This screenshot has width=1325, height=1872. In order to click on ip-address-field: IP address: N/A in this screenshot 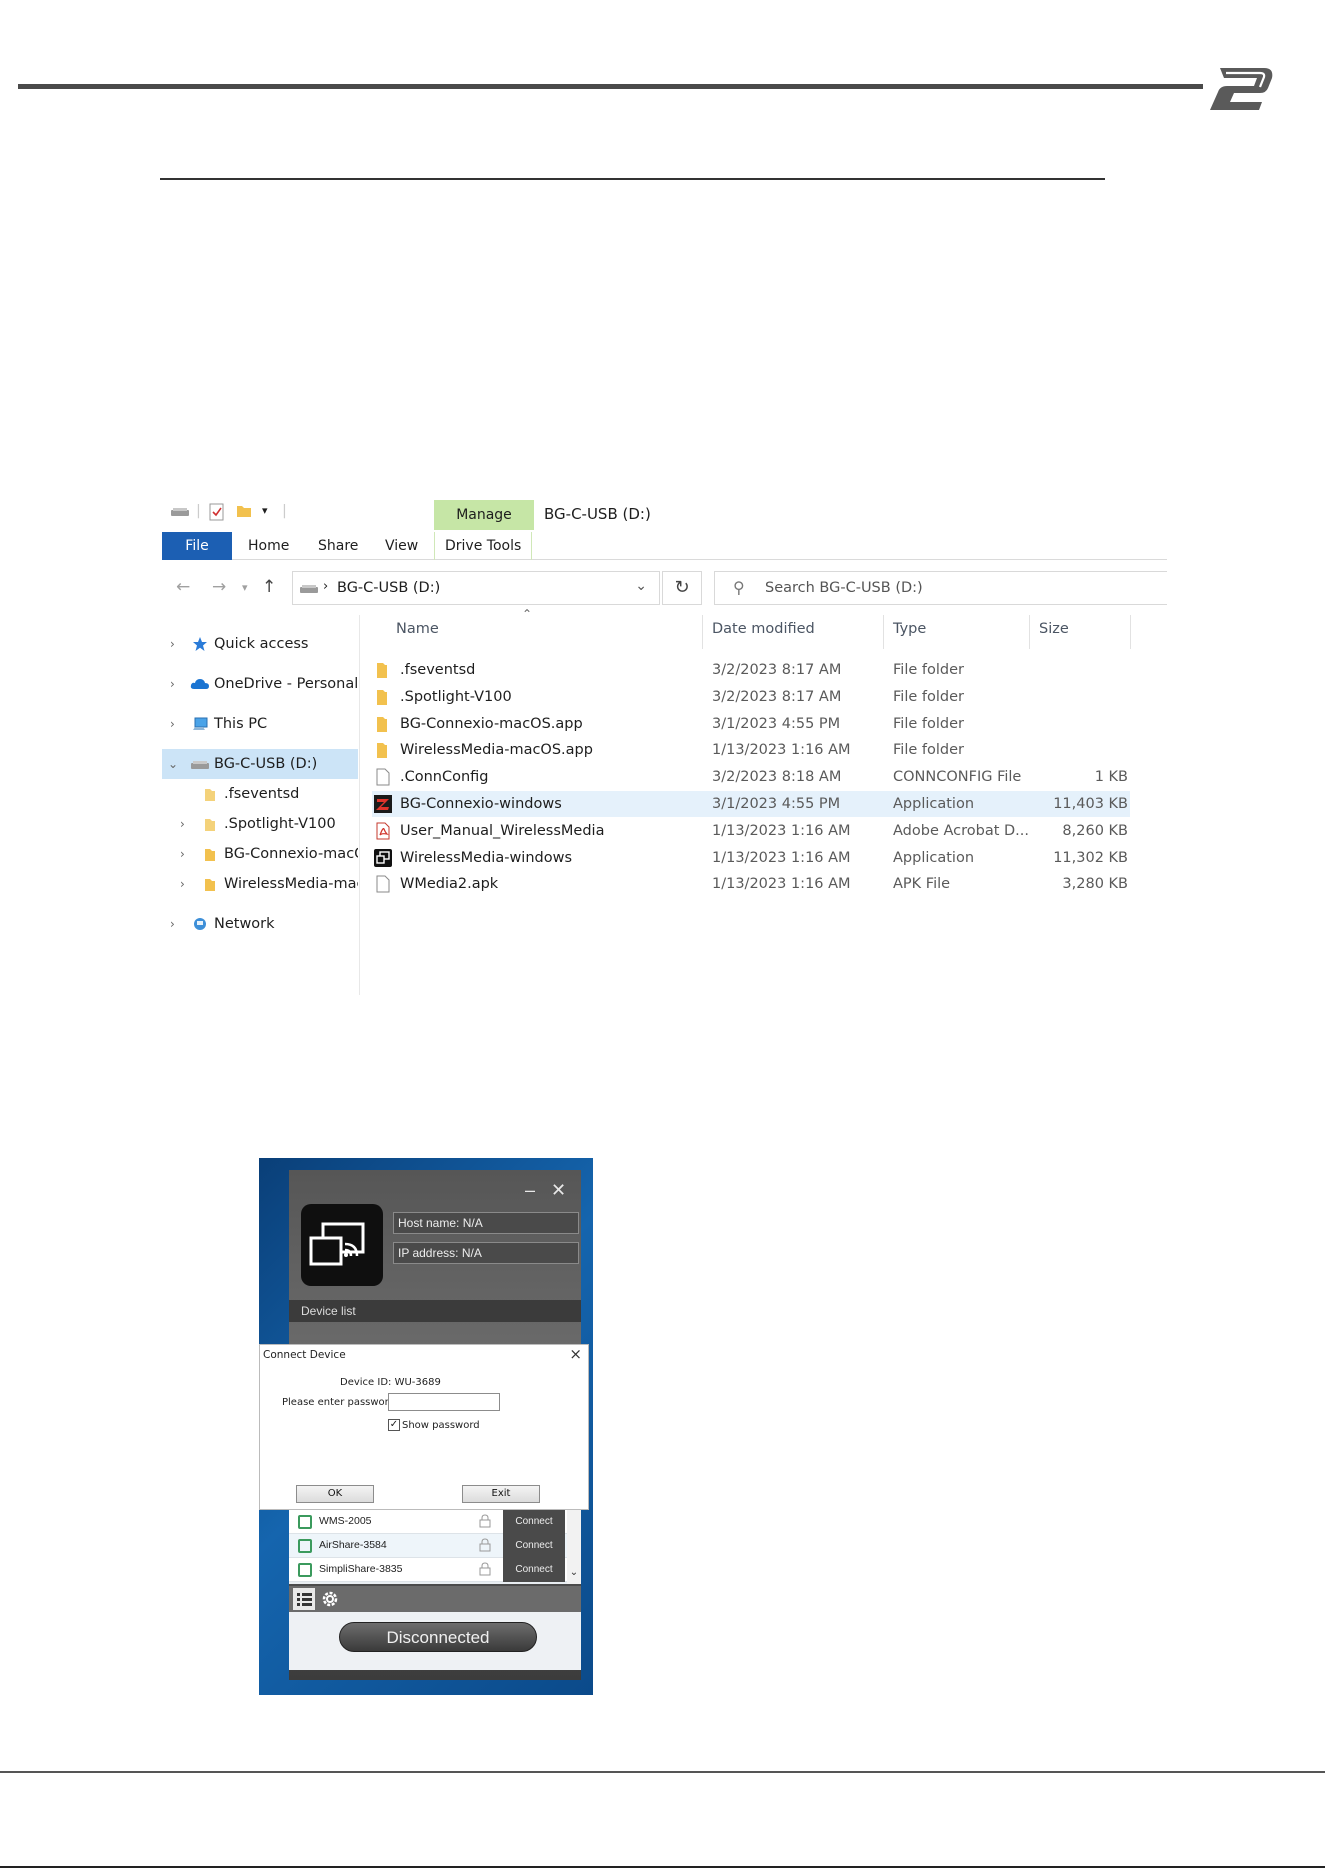, I will do `click(486, 1253)`.